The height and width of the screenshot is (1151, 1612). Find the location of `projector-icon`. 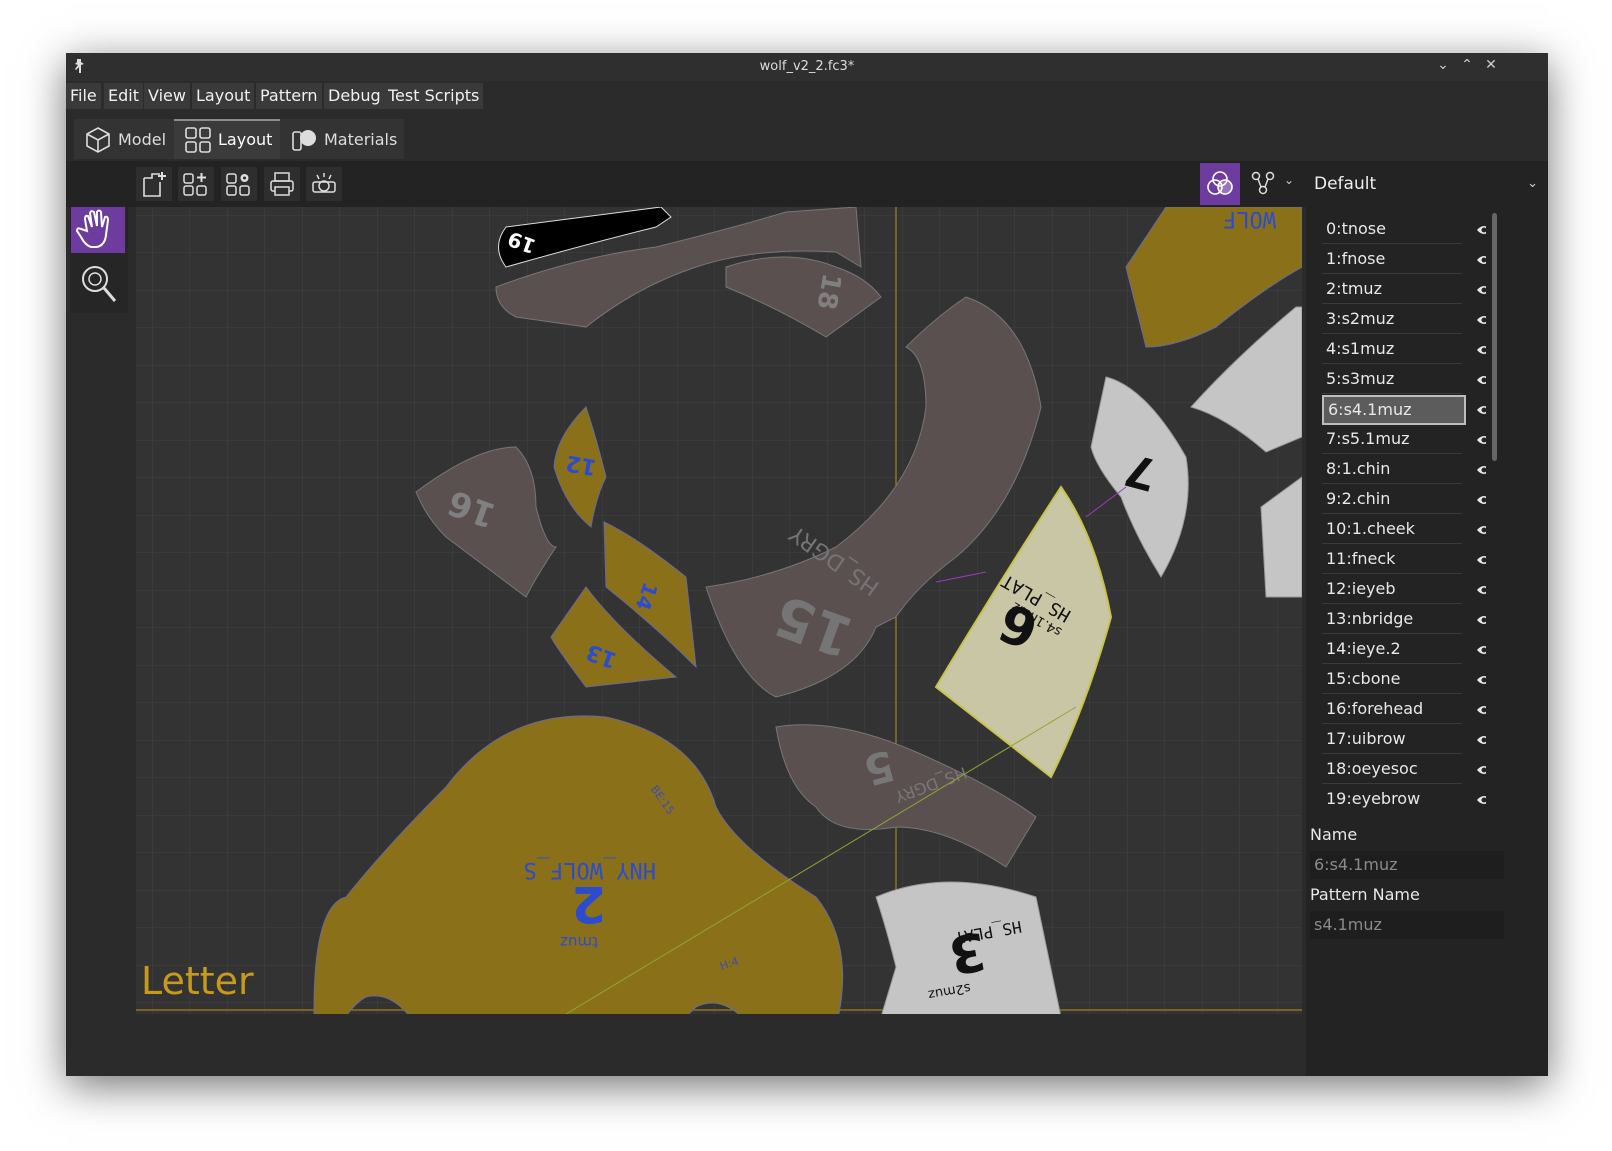

projector-icon is located at coordinates (324, 183).